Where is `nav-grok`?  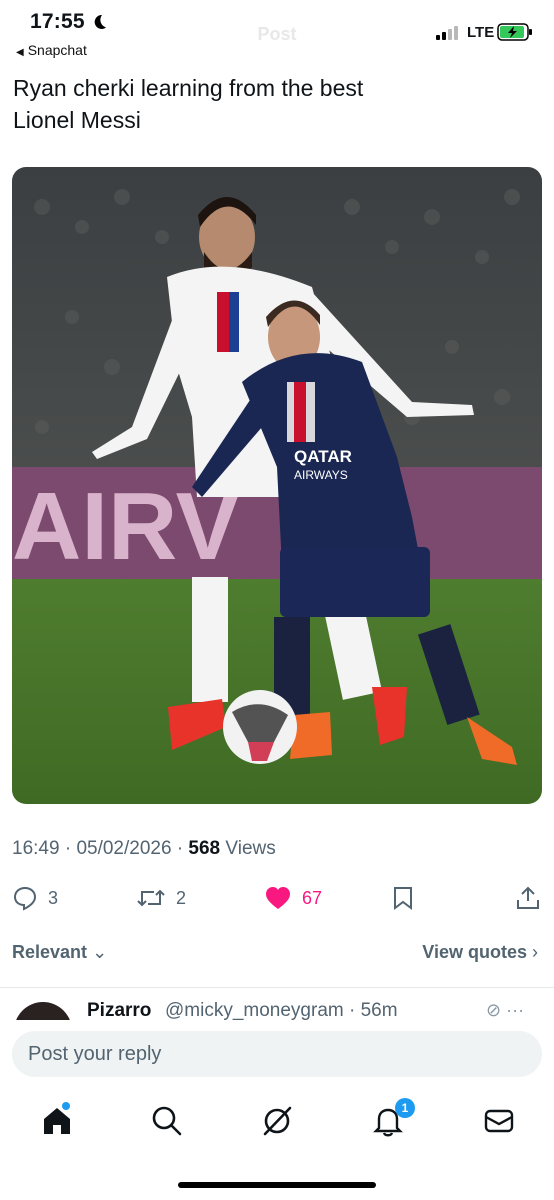 nav-grok is located at coordinates (277, 1121).